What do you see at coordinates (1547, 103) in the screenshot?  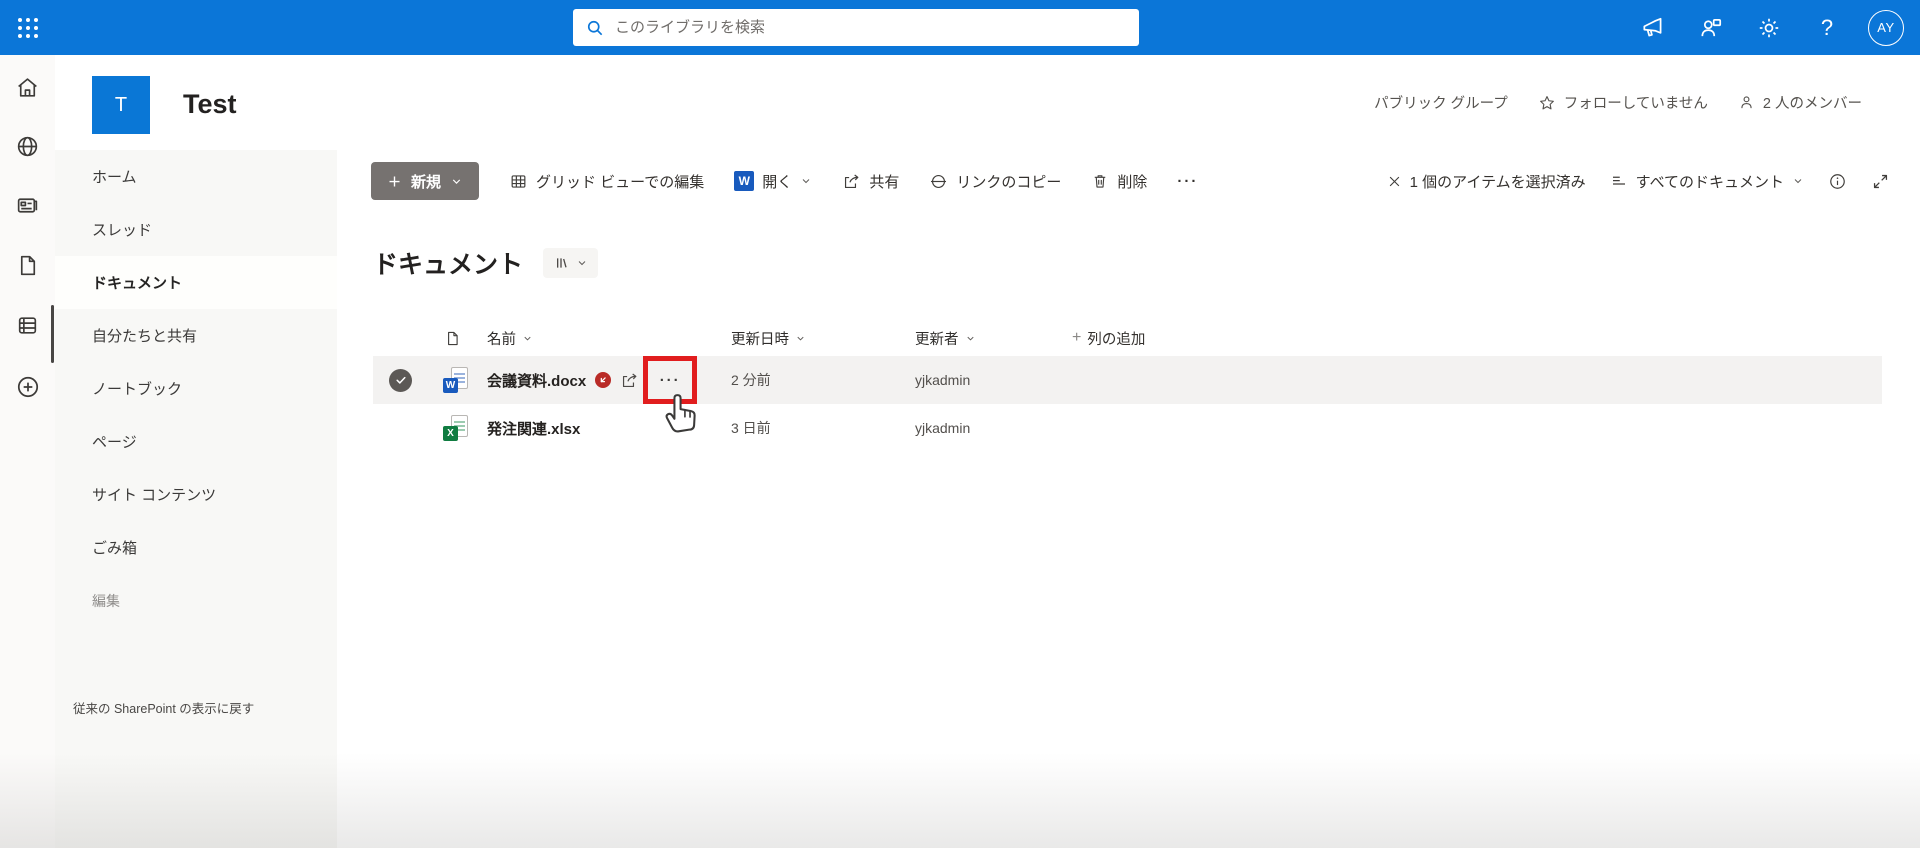 I see `star-icon` at bounding box center [1547, 103].